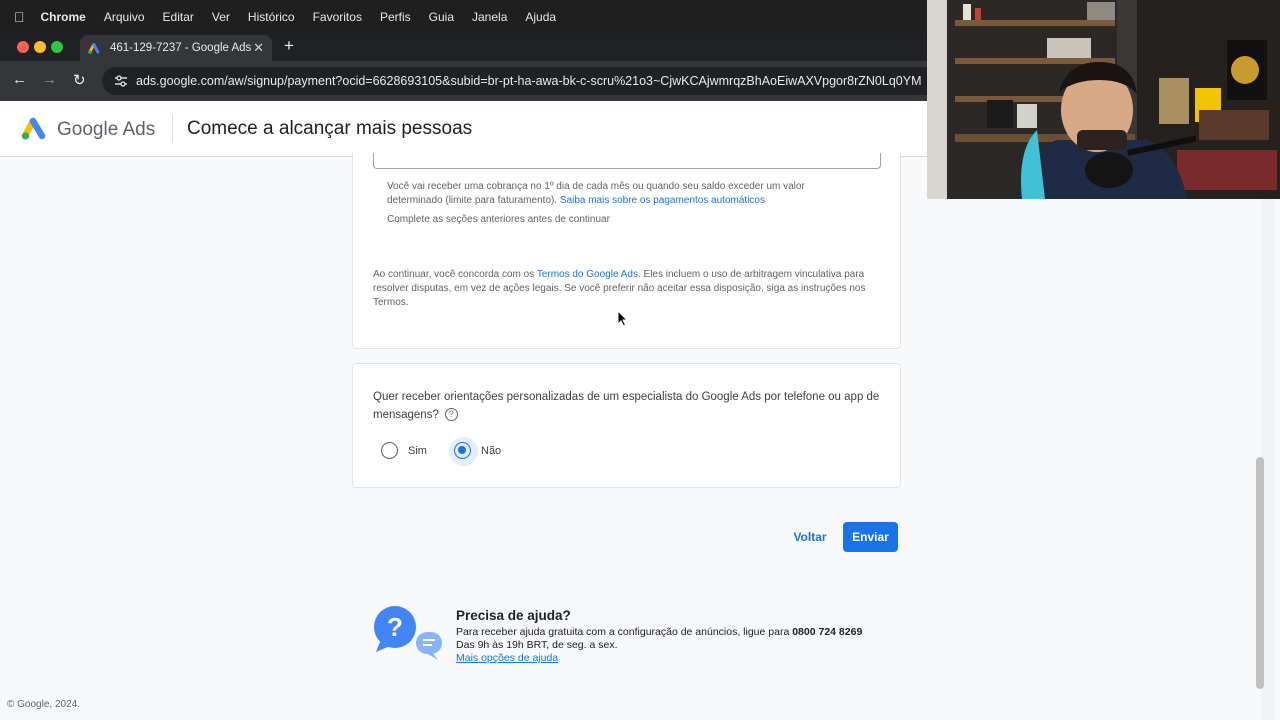 The height and width of the screenshot is (720, 1280). What do you see at coordinates (289, 46) in the screenshot?
I see `new-tab-button: +` at bounding box center [289, 46].